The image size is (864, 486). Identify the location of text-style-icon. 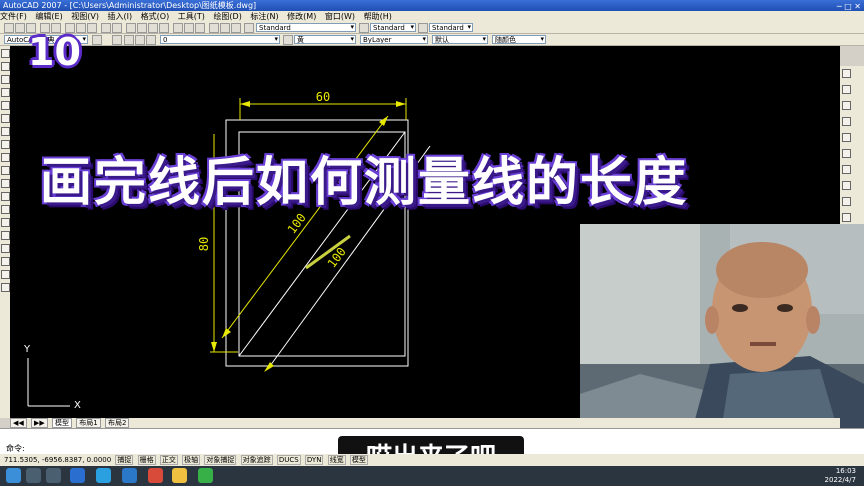
(249, 28).